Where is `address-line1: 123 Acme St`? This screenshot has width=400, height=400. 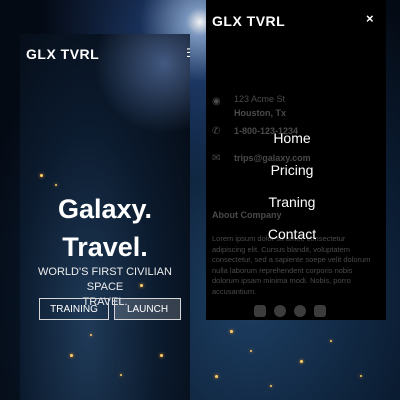
address-line1: 123 Acme St is located at coordinates (260, 99).